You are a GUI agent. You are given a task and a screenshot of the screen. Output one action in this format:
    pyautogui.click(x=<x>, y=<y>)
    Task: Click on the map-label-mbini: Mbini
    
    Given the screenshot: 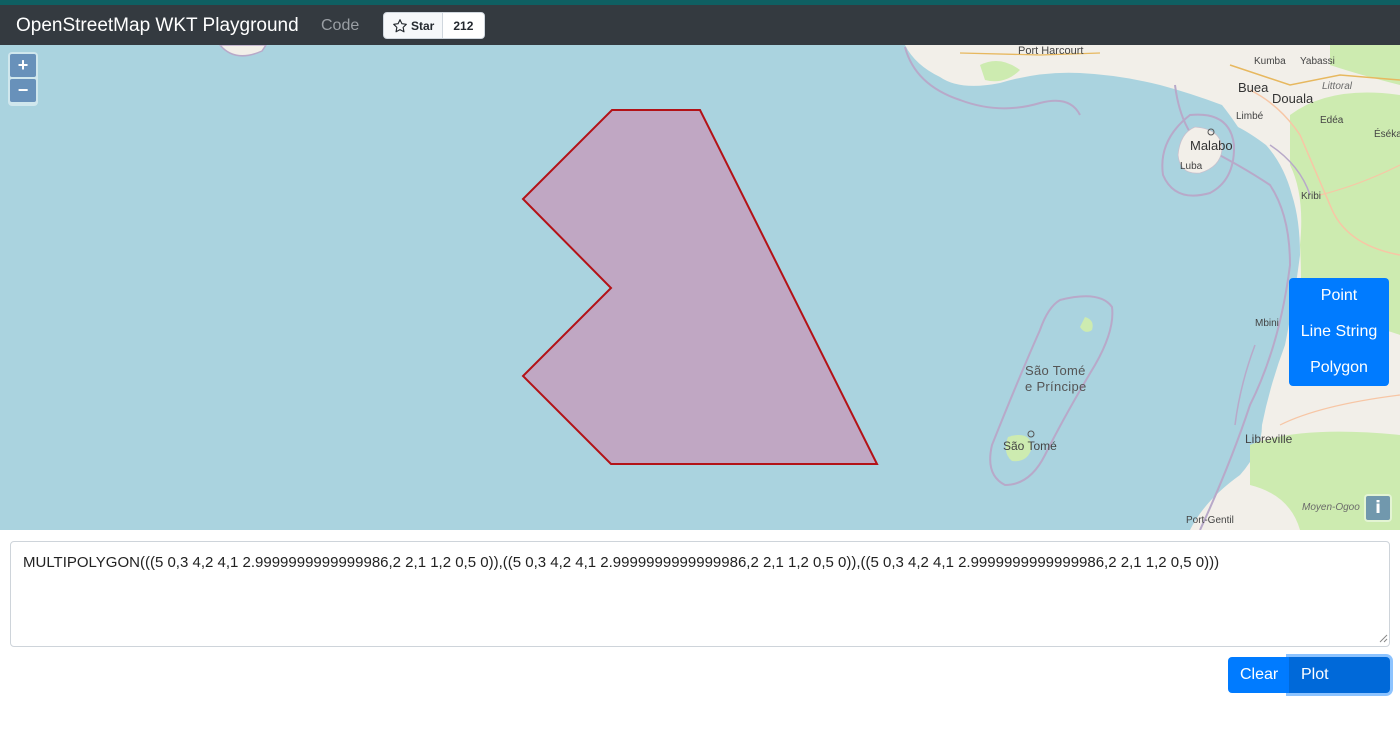 What is the action you would take?
    pyautogui.click(x=1267, y=323)
    